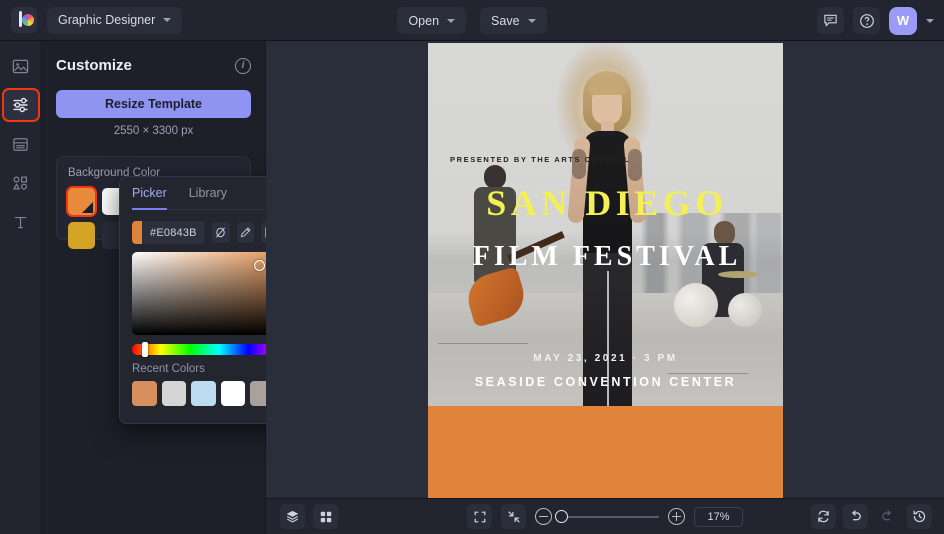  I want to click on poster-footer-band, so click(605, 452).